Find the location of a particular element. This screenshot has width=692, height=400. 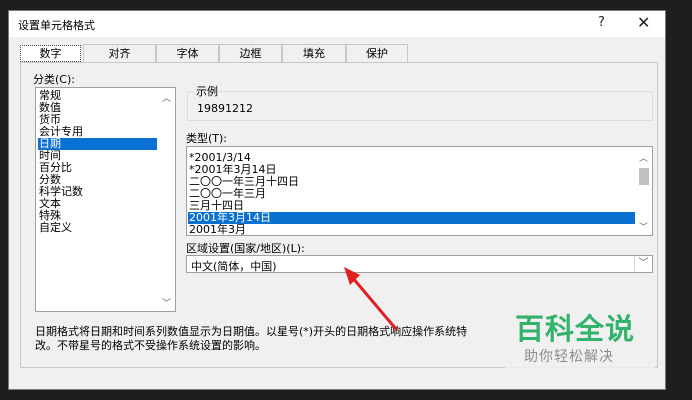

locale-select: 中文(简体，中国) ﹀ is located at coordinates (419, 264).